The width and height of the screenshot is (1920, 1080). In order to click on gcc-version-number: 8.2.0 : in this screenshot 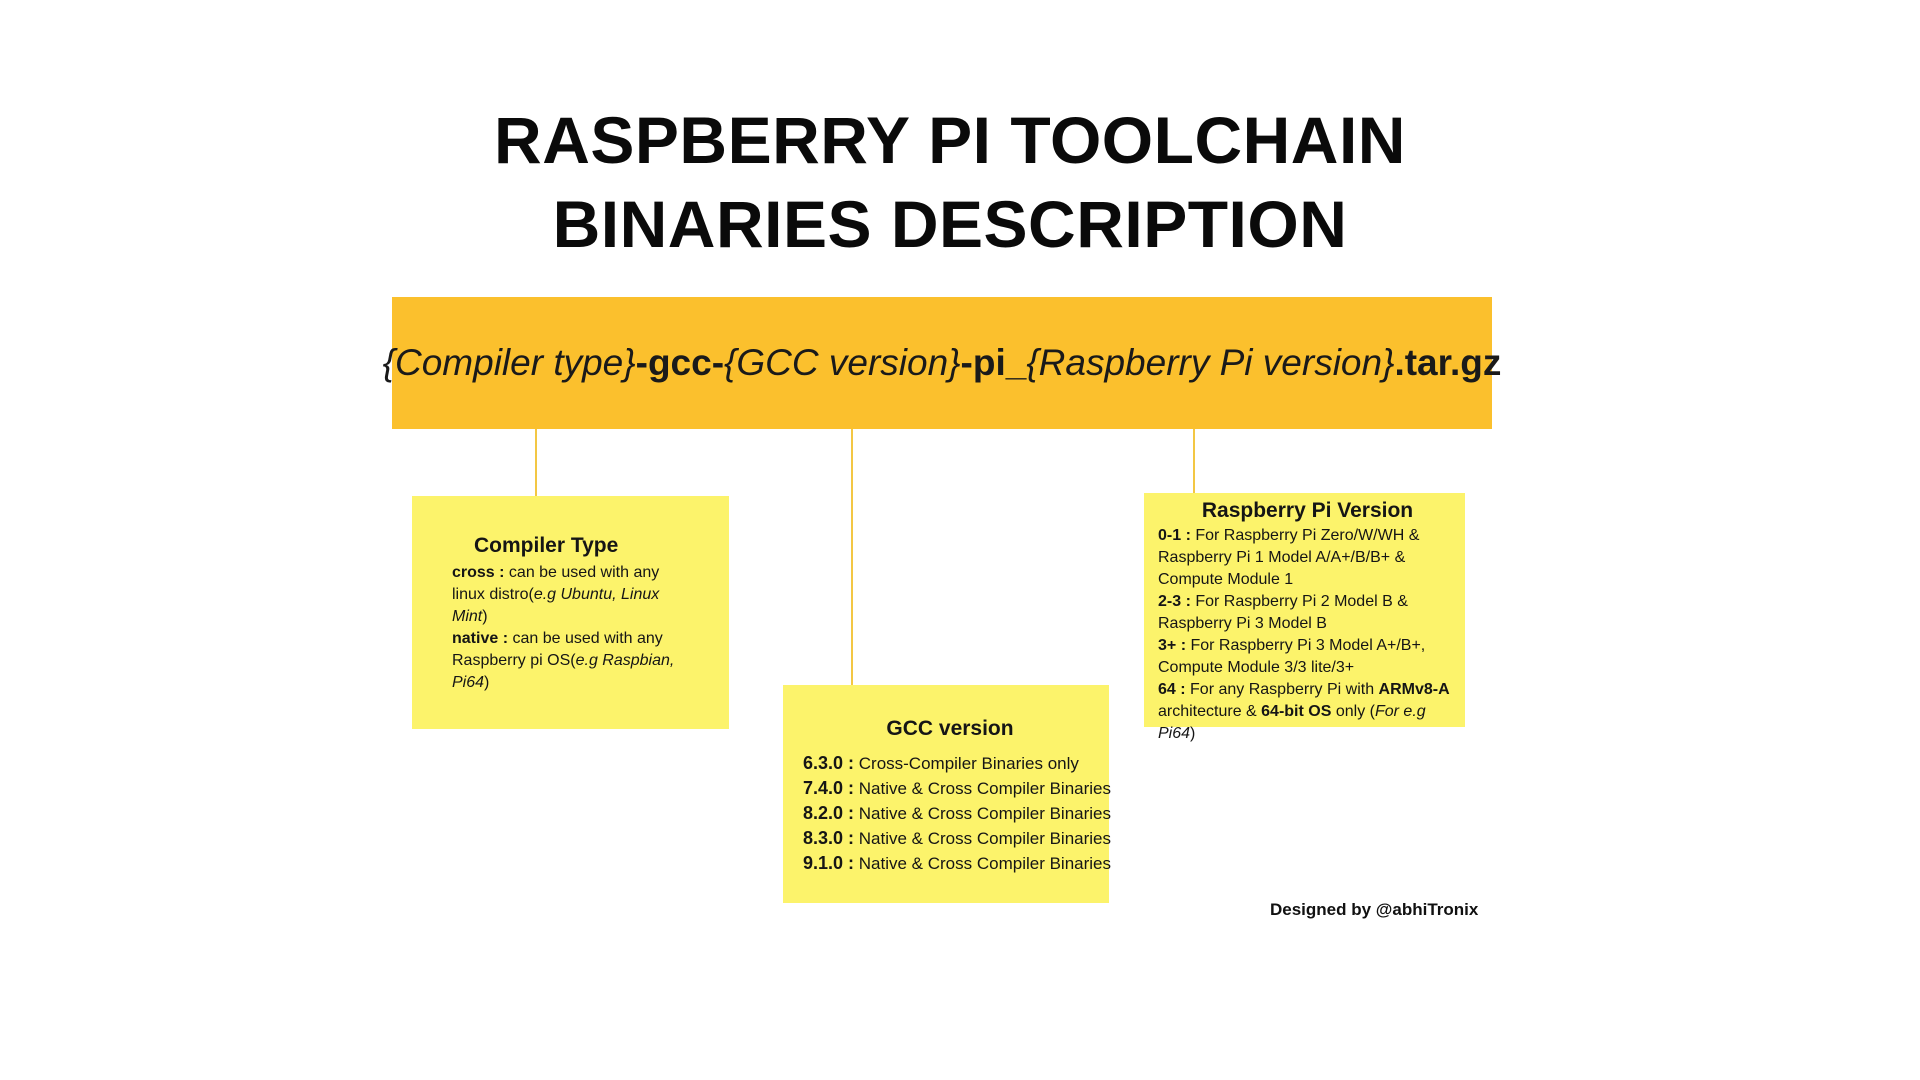, I will do `click(829, 813)`.